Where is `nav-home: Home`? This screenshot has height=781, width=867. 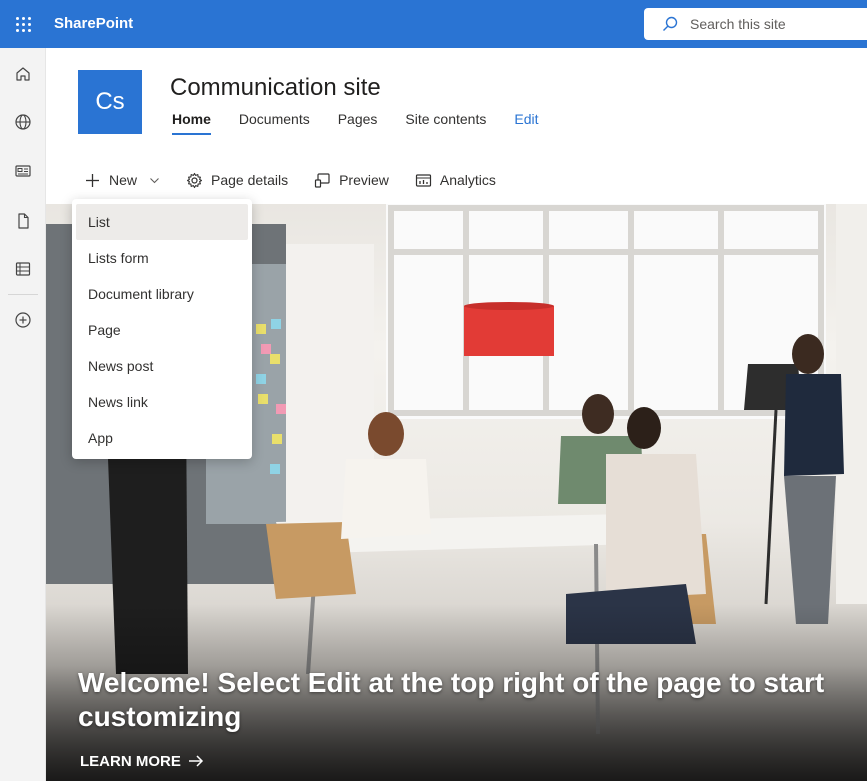
nav-home: Home is located at coordinates (191, 123).